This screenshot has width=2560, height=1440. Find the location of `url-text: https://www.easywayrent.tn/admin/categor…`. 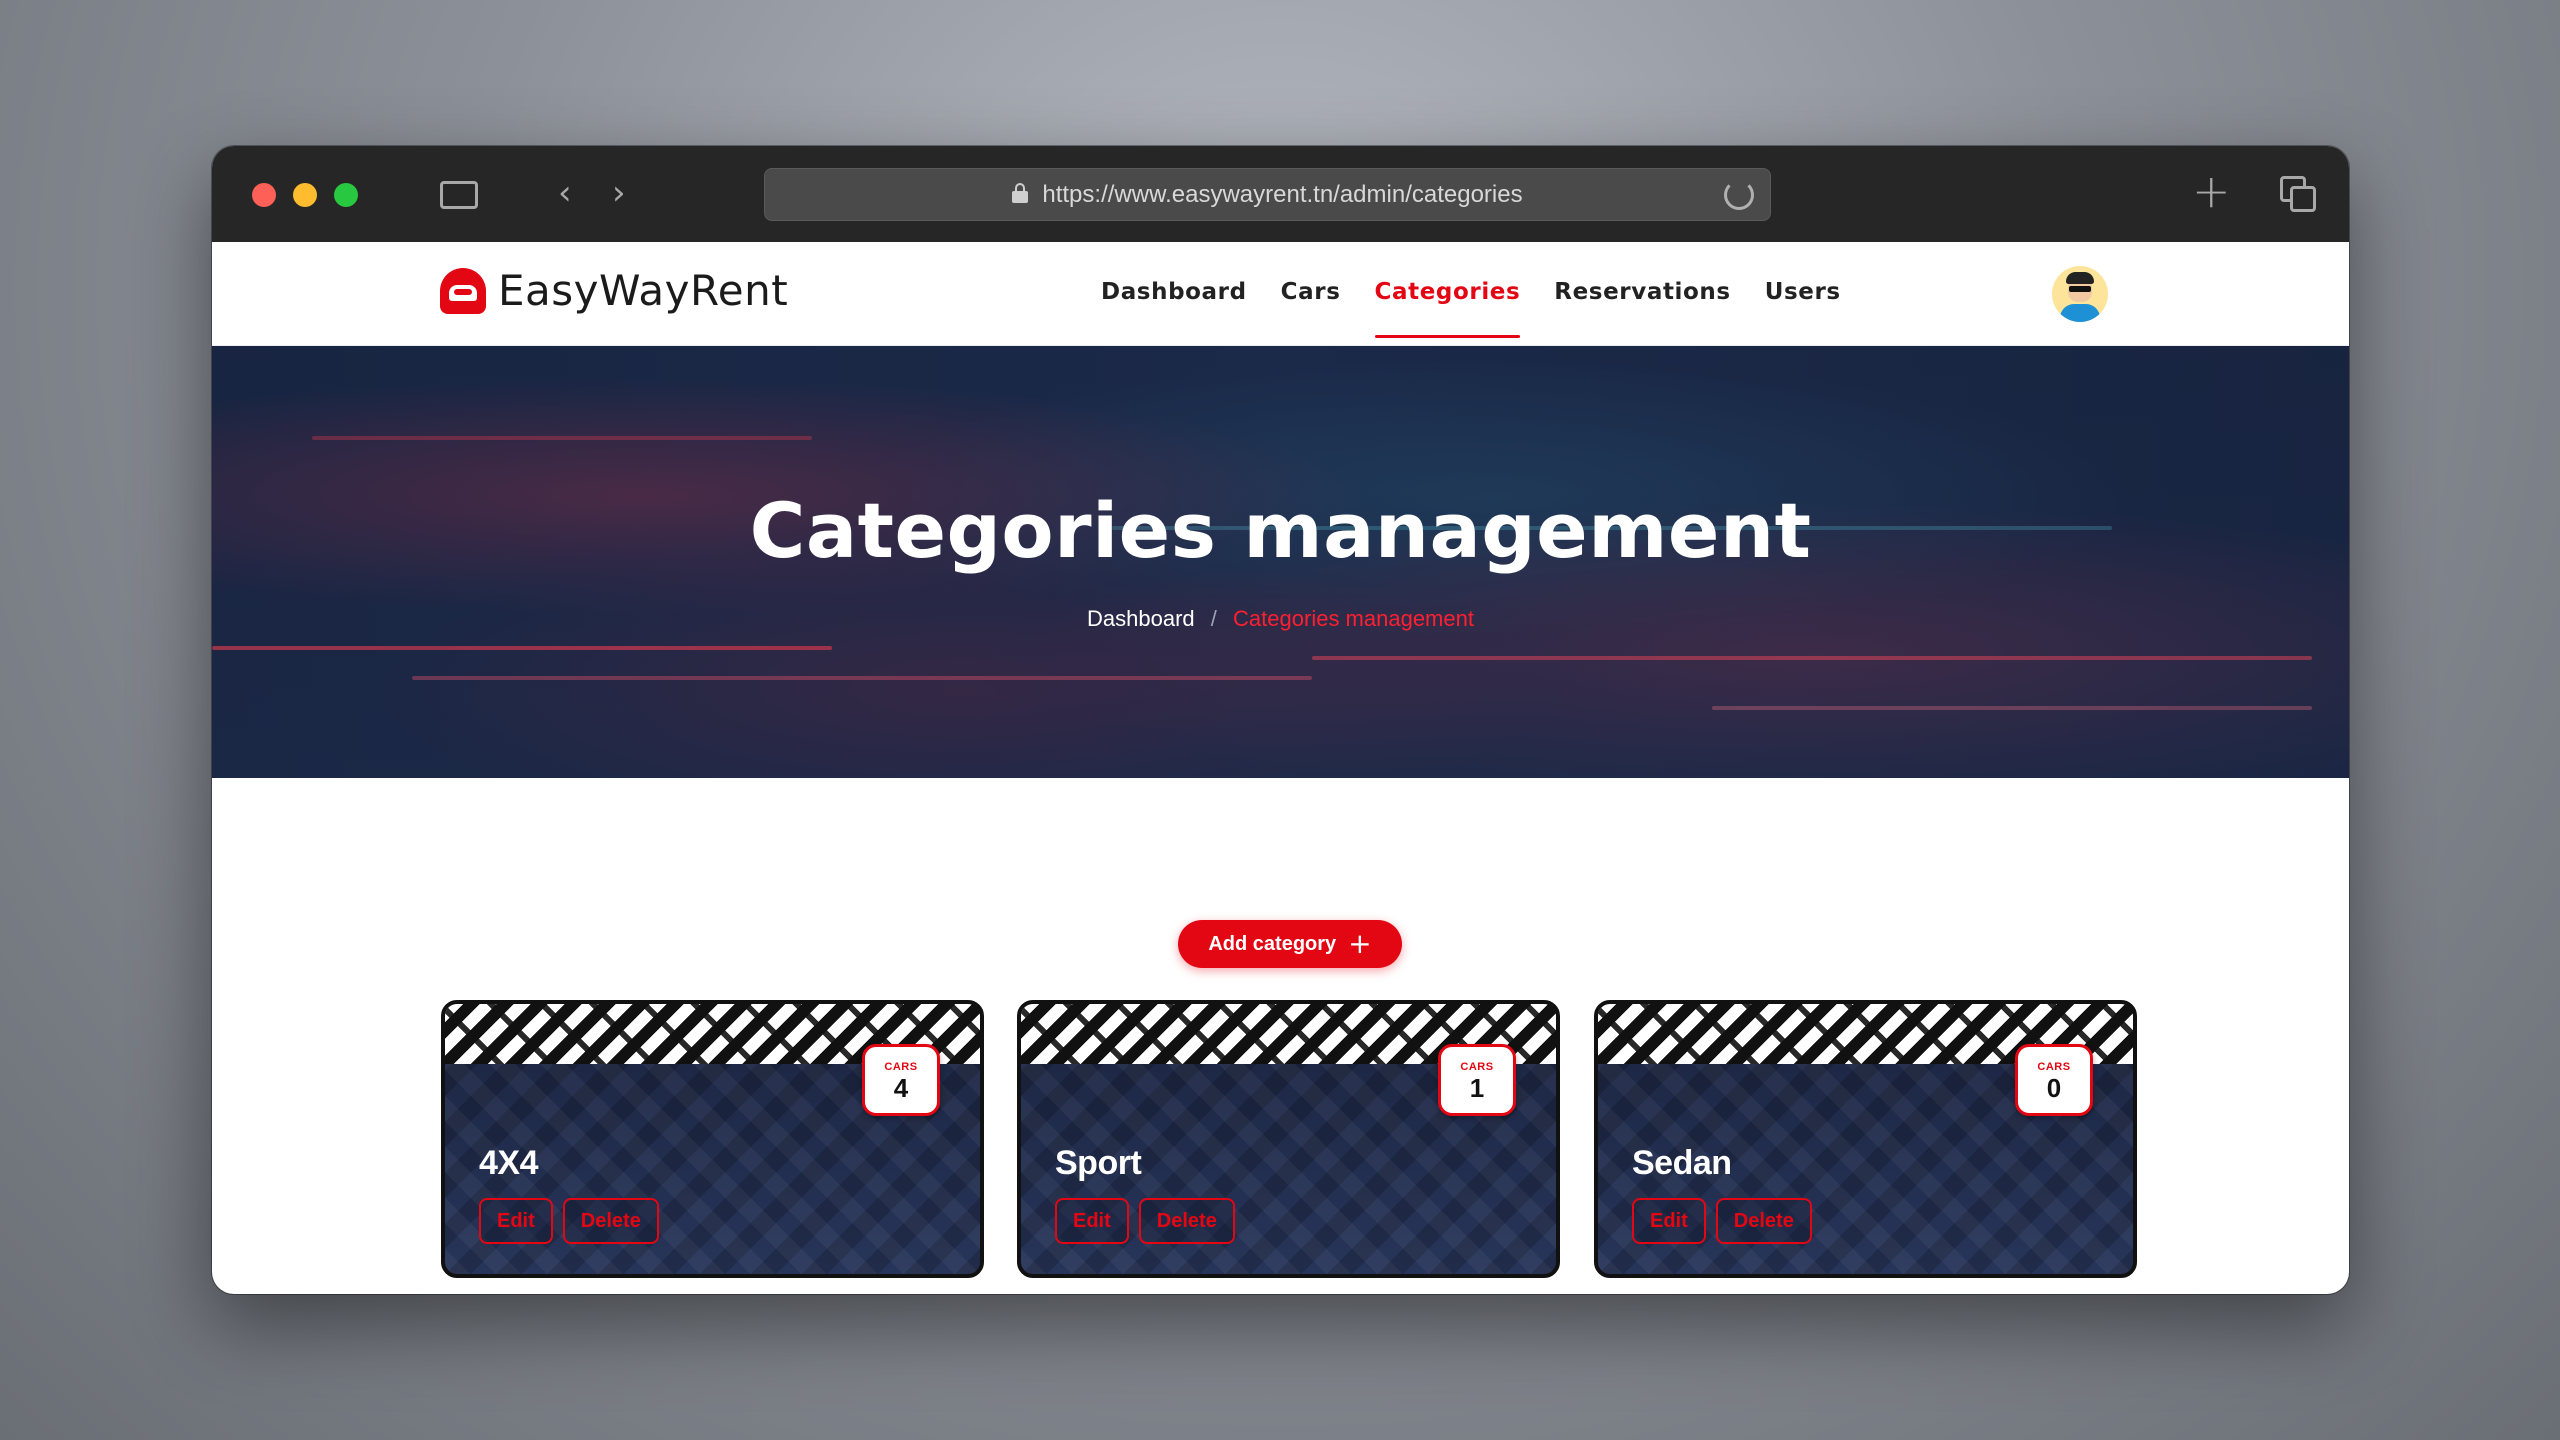

url-text: https://www.easywayrent.tn/admin/categor… is located at coordinates (1282, 194).